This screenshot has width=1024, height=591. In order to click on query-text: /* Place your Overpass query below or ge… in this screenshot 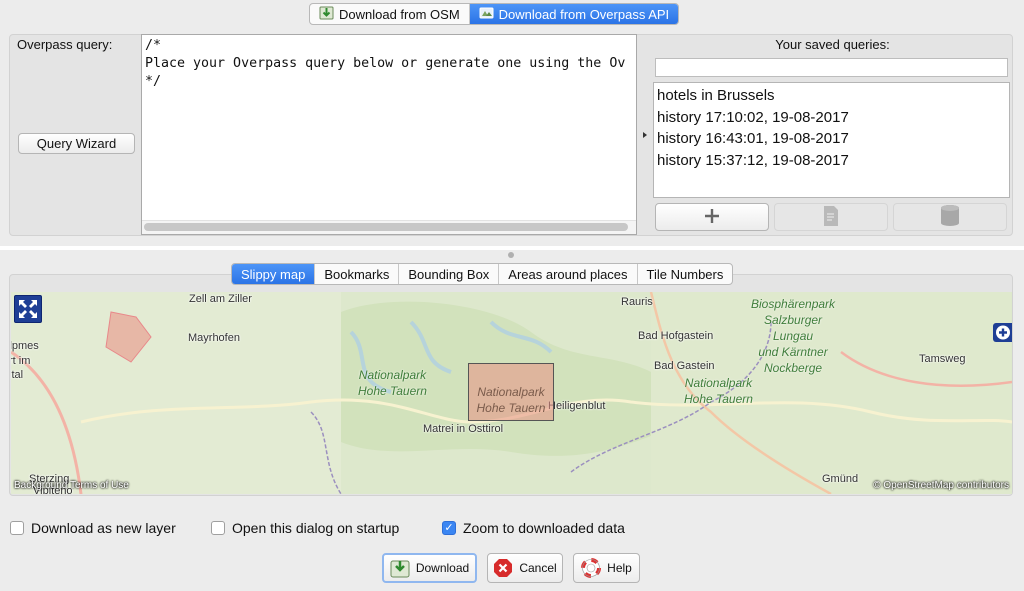, I will do `click(389, 64)`.